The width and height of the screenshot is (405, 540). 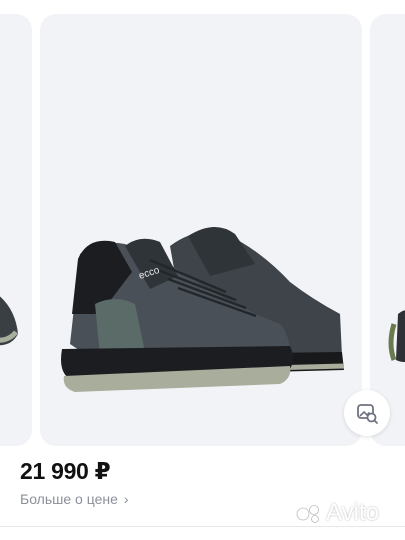 What do you see at coordinates (387, 230) in the screenshot?
I see `next-photo-card` at bounding box center [387, 230].